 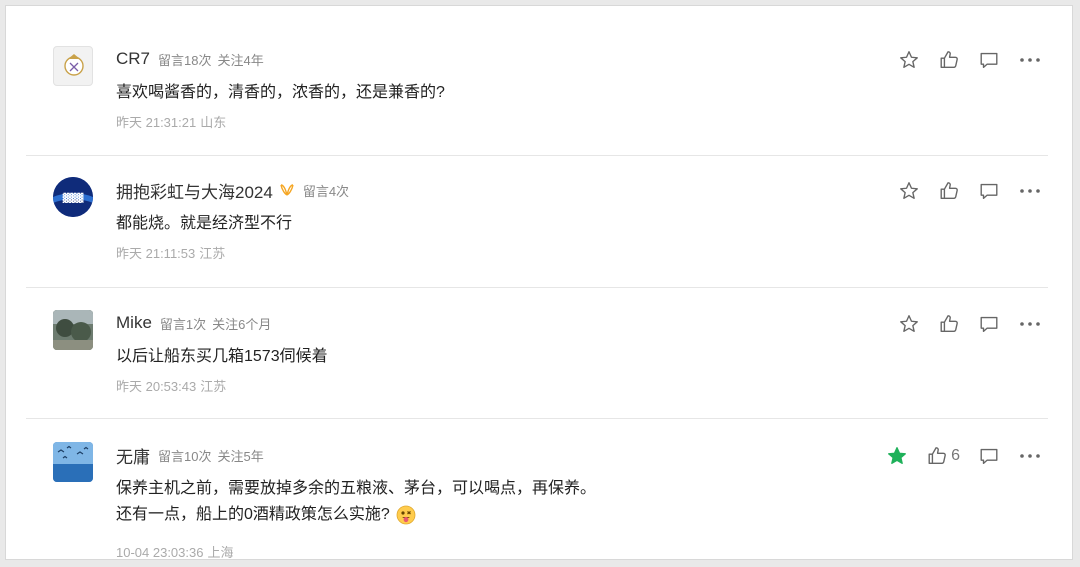 I want to click on comment-meta: Mike 留言1次 关注6个月, so click(x=193, y=323).